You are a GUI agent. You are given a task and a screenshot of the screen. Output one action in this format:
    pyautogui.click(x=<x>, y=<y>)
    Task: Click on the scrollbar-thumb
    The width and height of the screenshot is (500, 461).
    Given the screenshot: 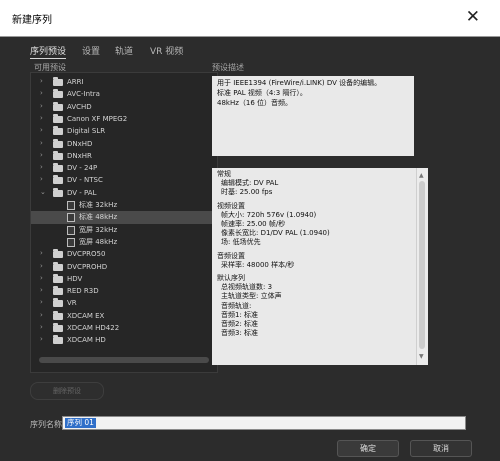 What is the action you would take?
    pyautogui.click(x=422, y=265)
    